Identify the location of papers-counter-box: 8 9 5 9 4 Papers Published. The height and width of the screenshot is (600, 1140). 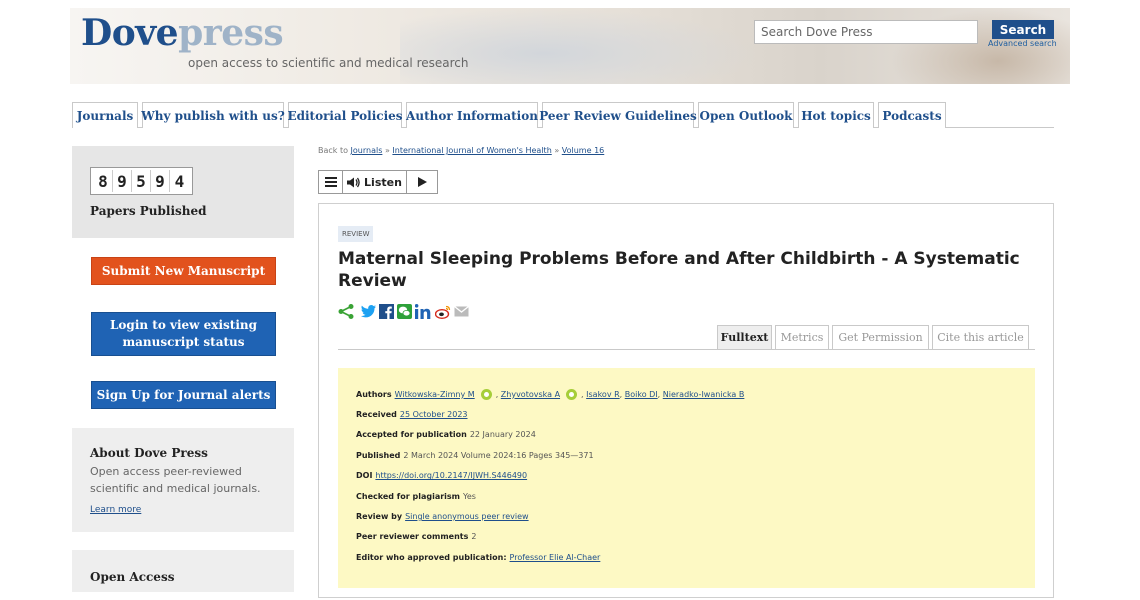
(183, 192).